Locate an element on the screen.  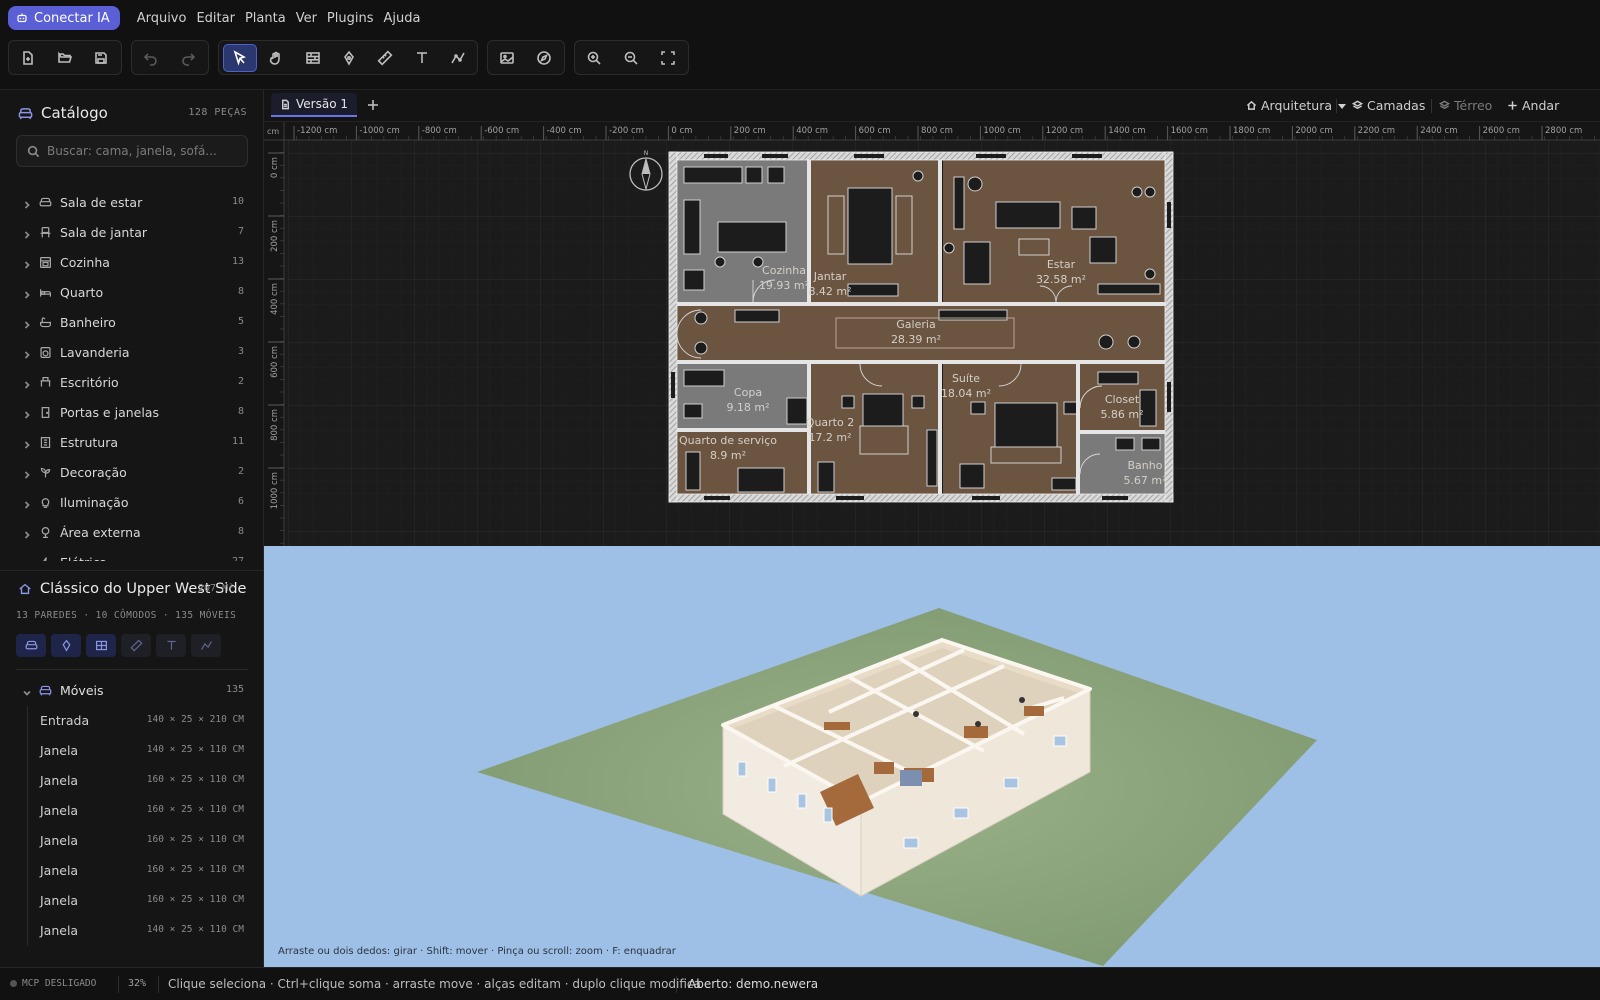
service-wardrobe is located at coordinates (693, 471).